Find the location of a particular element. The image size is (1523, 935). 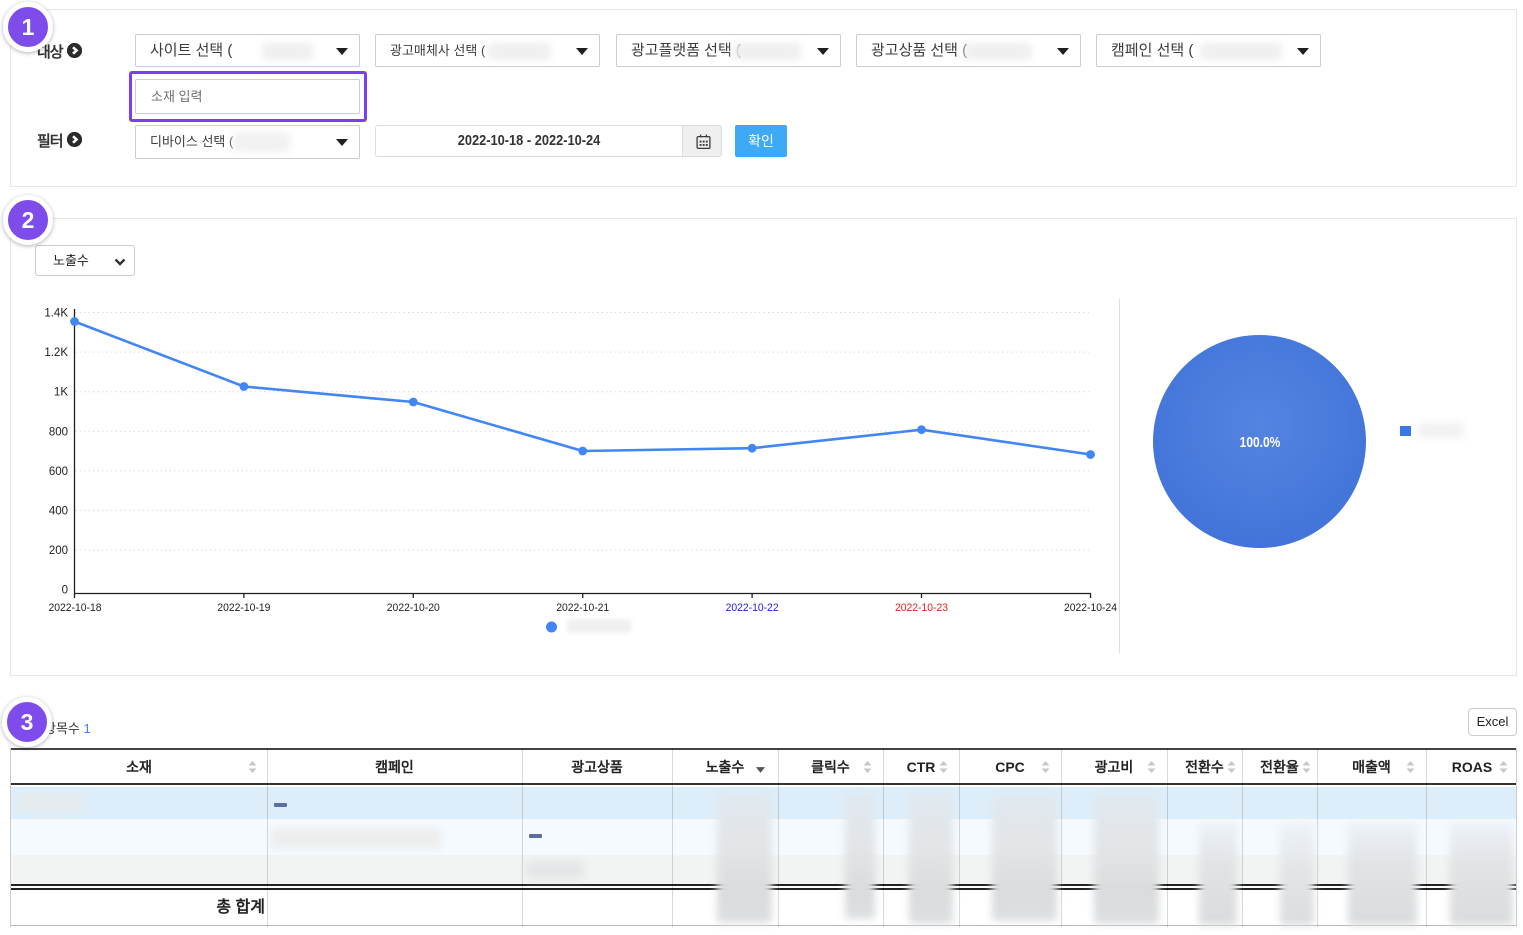

svg-text: 2022-10-21 is located at coordinates (582, 608).